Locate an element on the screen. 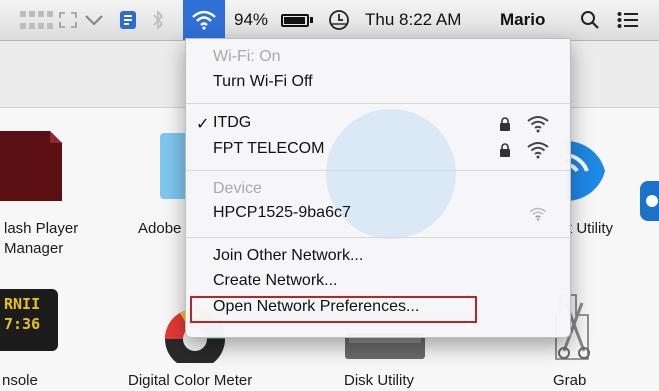 This screenshot has width=659, height=391. search-icon is located at coordinates (590, 20).